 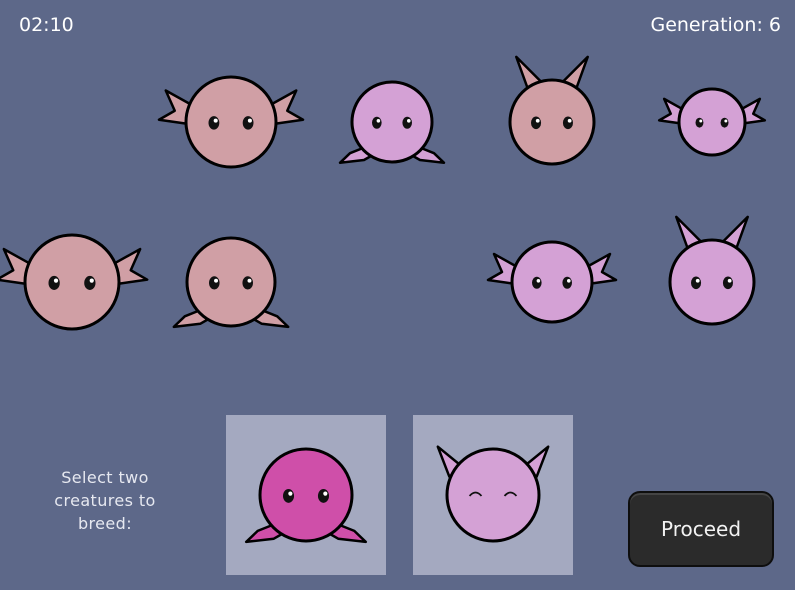 What do you see at coordinates (46, 25) in the screenshot?
I see `timer: 02:10` at bounding box center [46, 25].